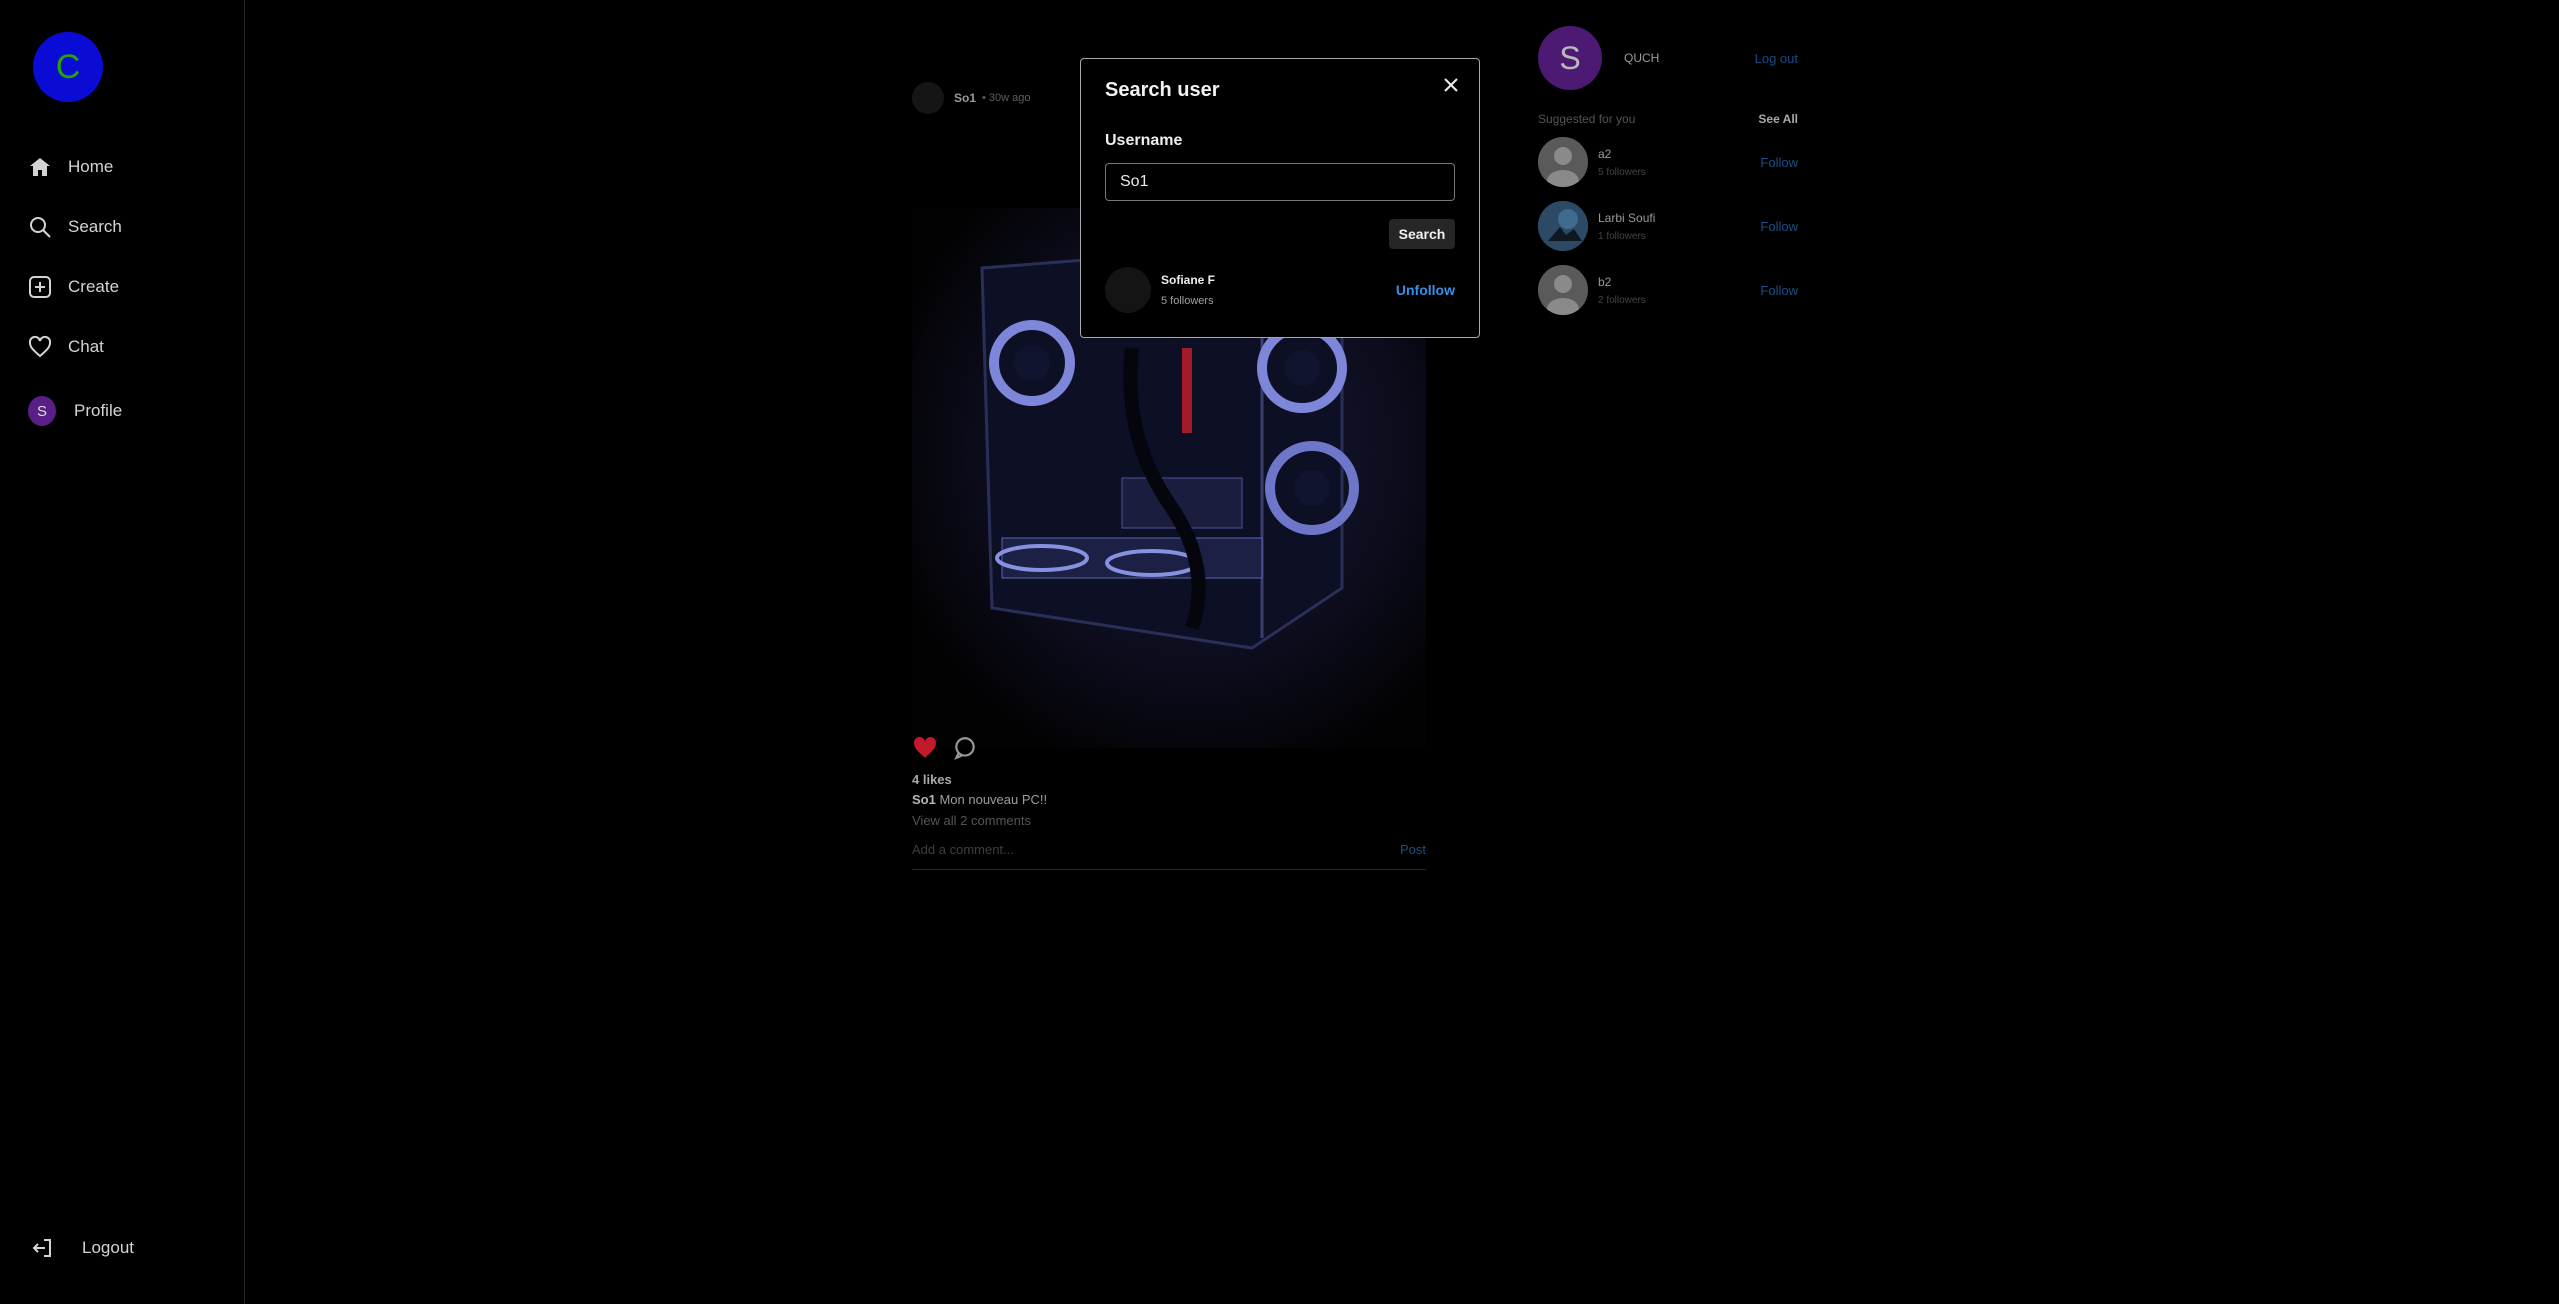  What do you see at coordinates (1413, 849) in the screenshot?
I see `post-comment-button: Post` at bounding box center [1413, 849].